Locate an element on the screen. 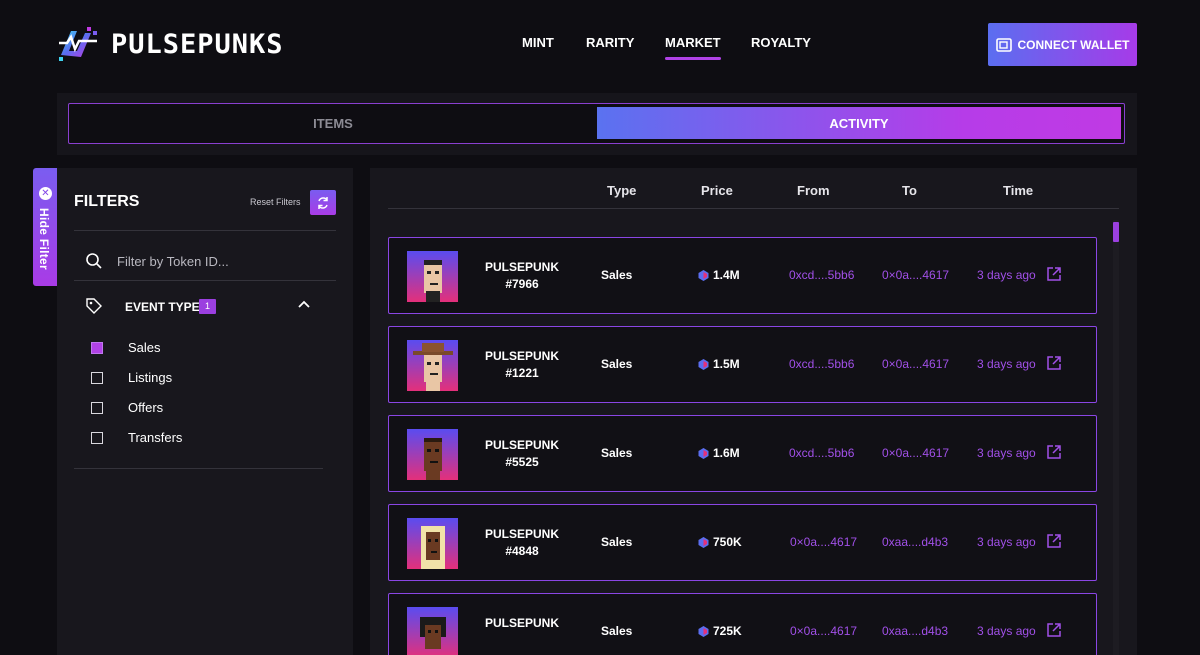 Image resolution: width=1200 pixels, height=655 pixels. hide-filter-toggle: ✕ Hide Filter is located at coordinates (45, 227).